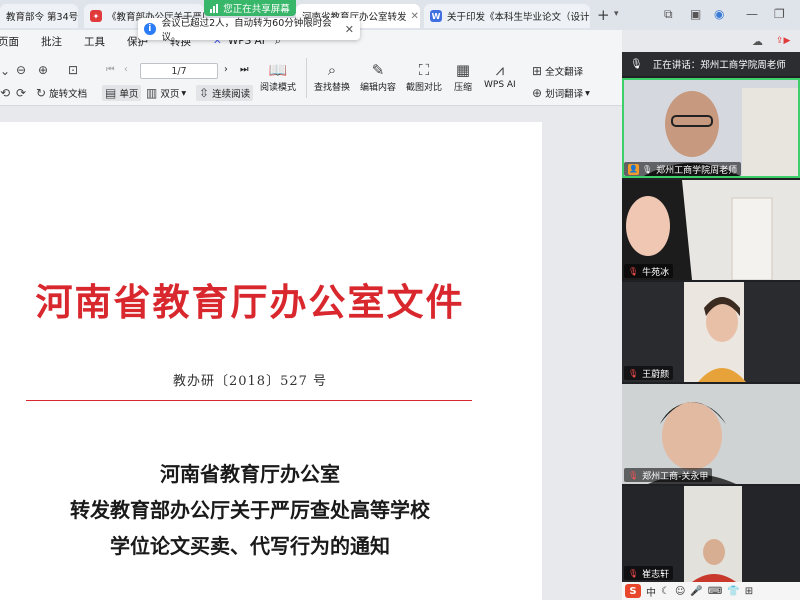 The height and width of the screenshot is (600, 800). Describe the element at coordinates (649, 573) in the screenshot. I see `participant-label: 🎙 崔志轩` at that location.